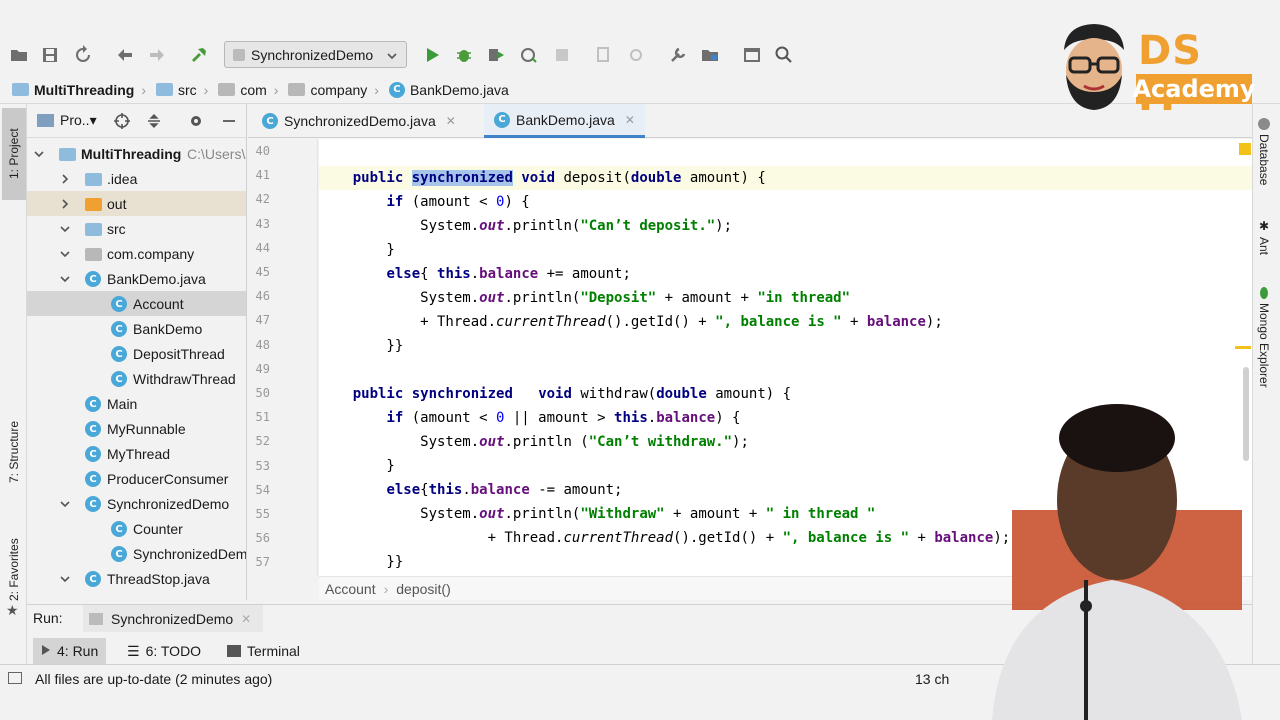  Describe the element at coordinates (125, 55) in the screenshot. I see `back-arrow-icon` at that location.